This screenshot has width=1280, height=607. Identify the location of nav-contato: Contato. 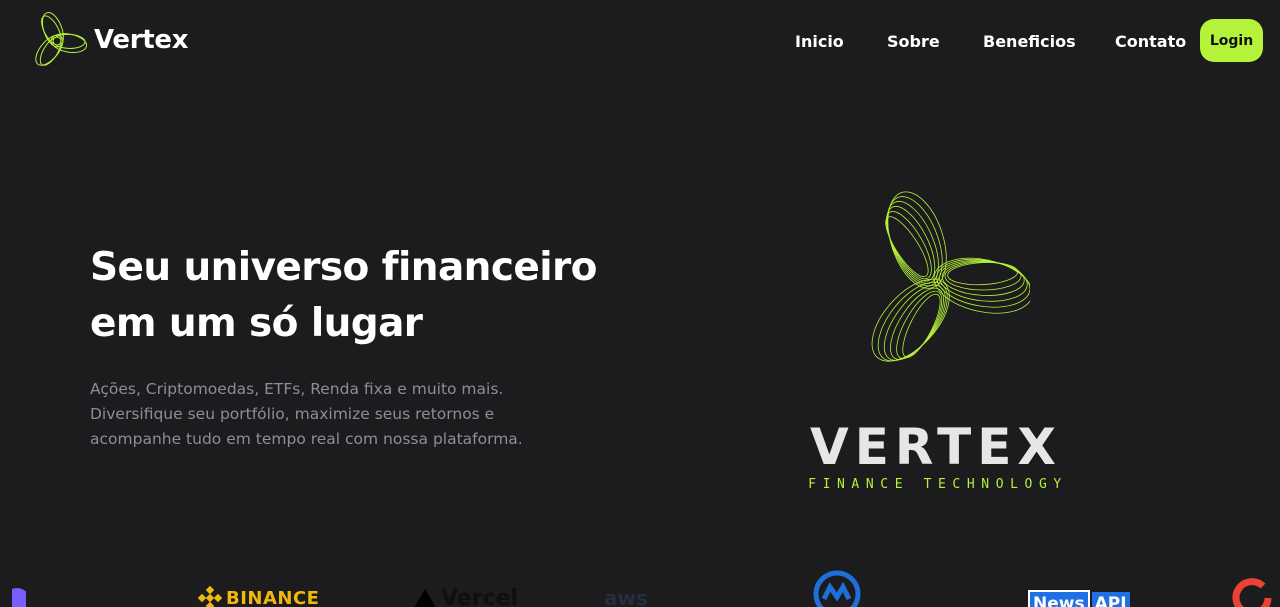
(1150, 41).